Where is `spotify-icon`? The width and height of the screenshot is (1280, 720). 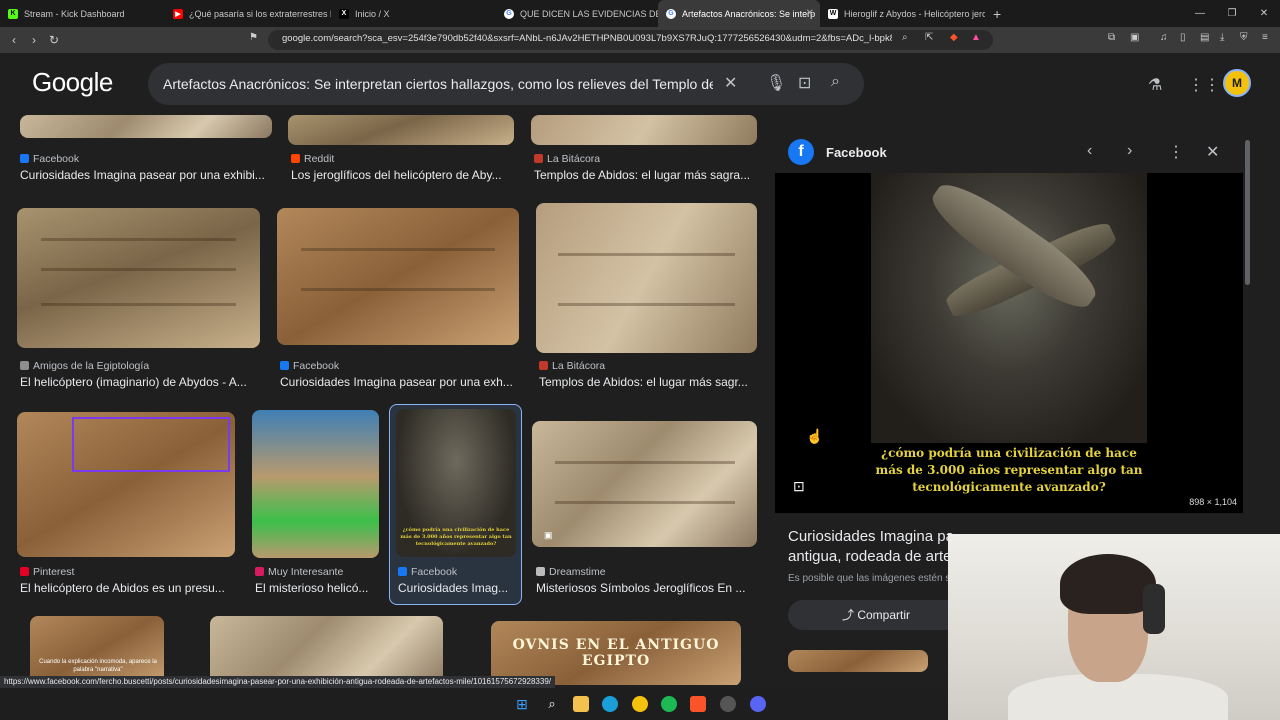 spotify-icon is located at coordinates (669, 704).